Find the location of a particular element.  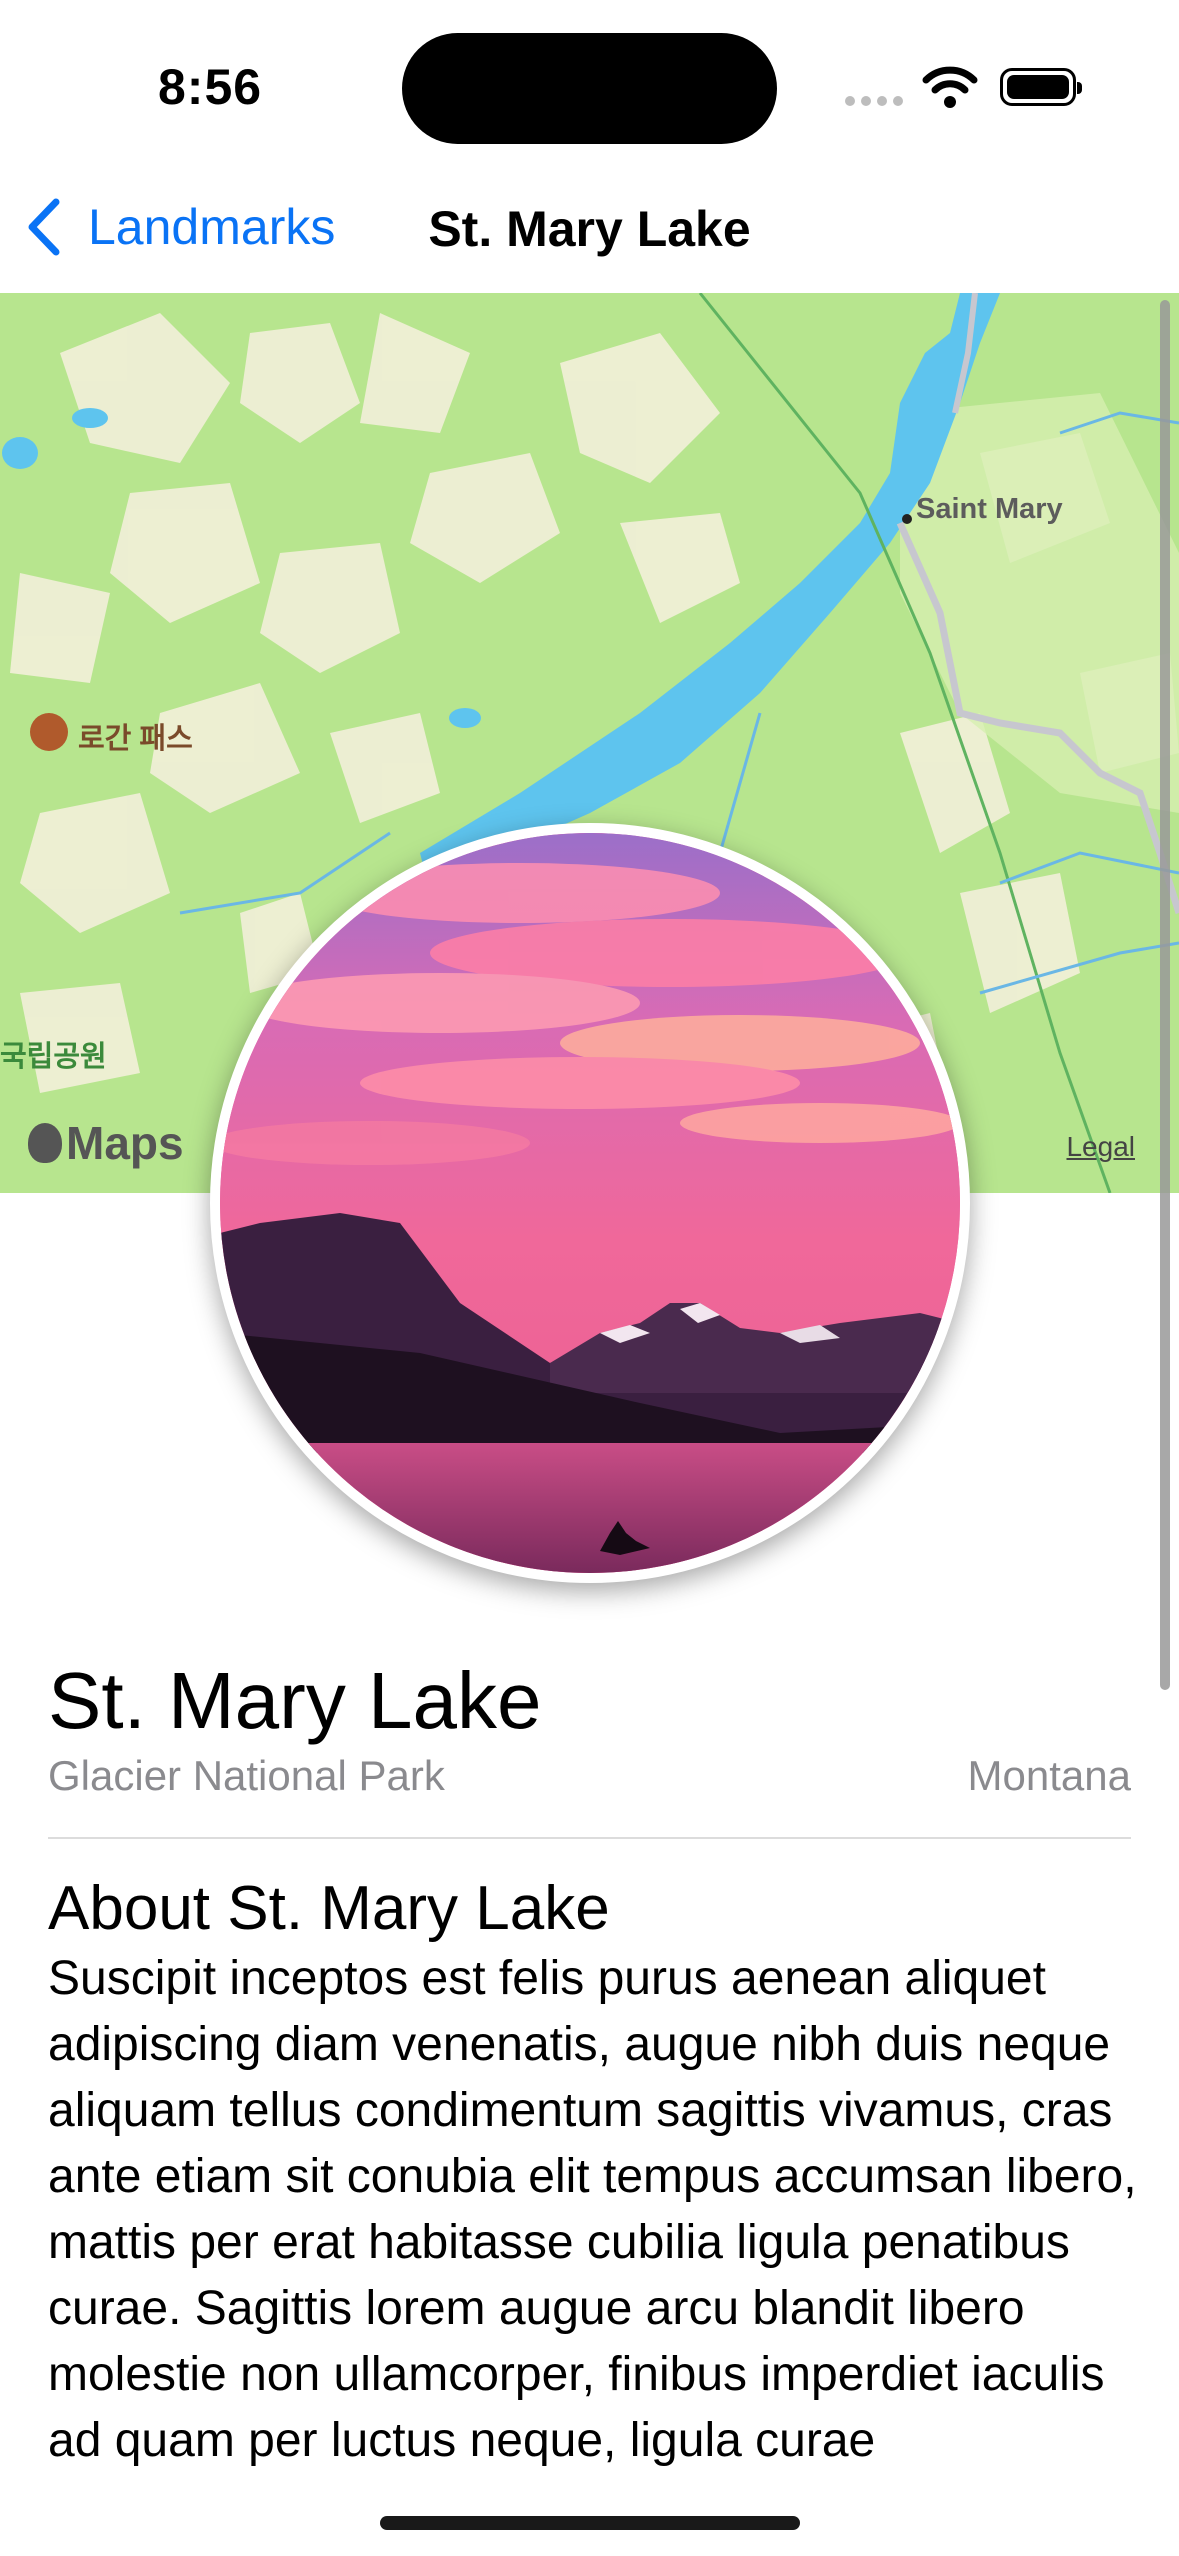

map-place-label: Saint Mary is located at coordinates (989, 509).